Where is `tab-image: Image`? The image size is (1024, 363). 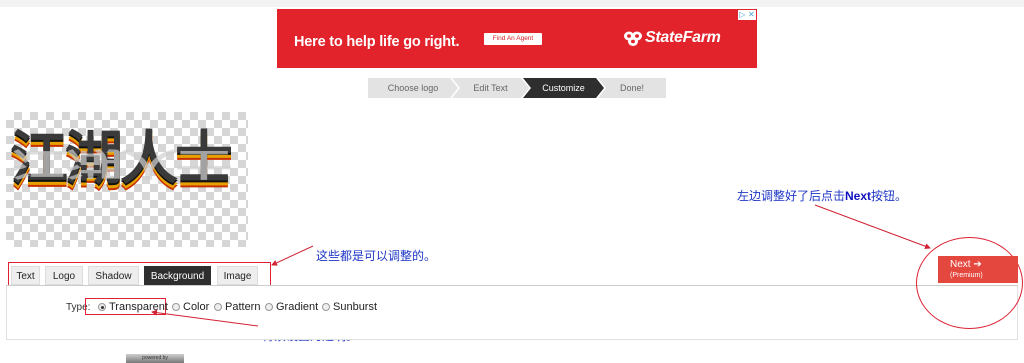 tab-image: Image is located at coordinates (237, 275).